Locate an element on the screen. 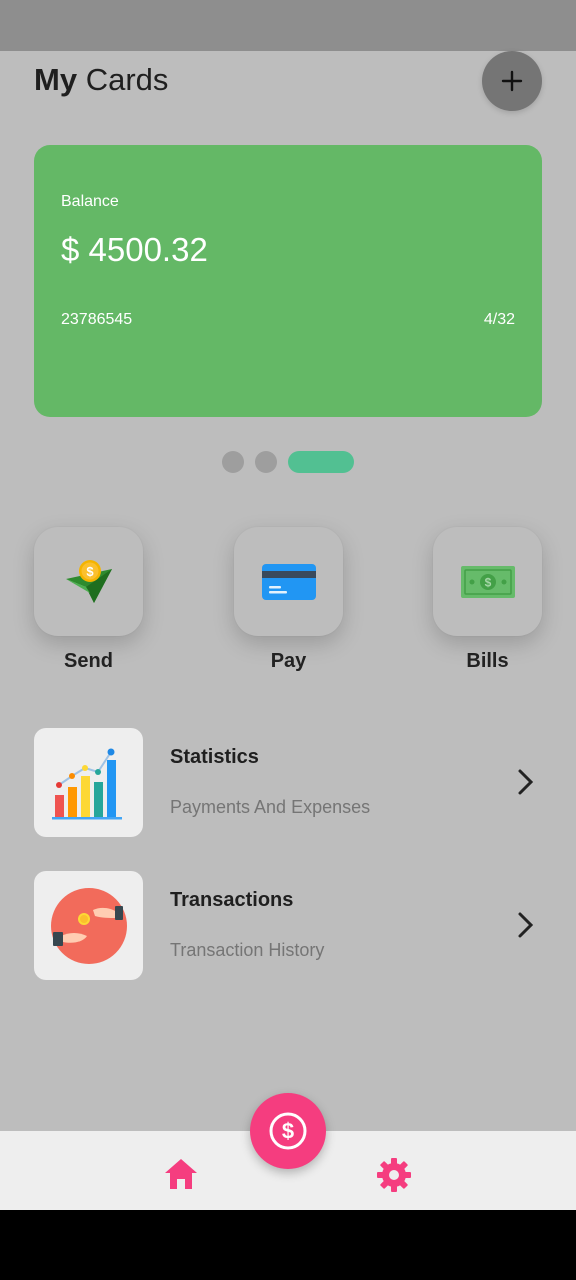 Image resolution: width=576 pixels, height=1280 pixels. banknote-icon: $ is located at coordinates (487, 581).